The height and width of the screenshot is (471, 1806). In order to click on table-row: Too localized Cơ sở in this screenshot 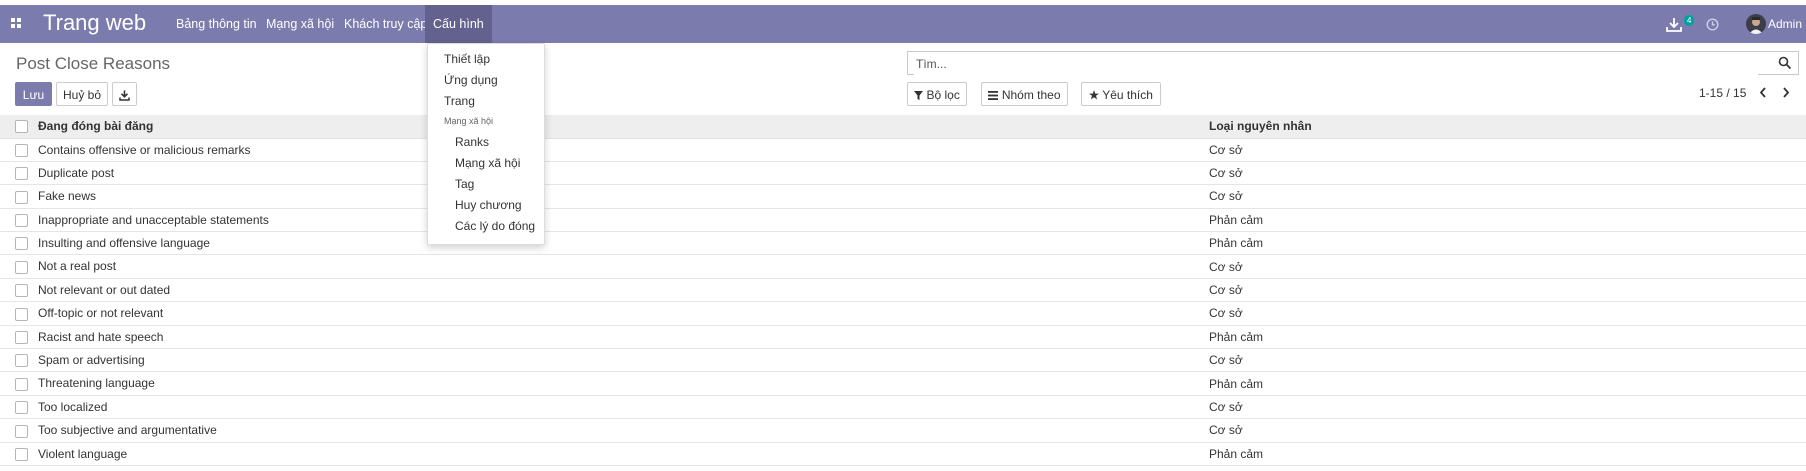, I will do `click(903, 407)`.